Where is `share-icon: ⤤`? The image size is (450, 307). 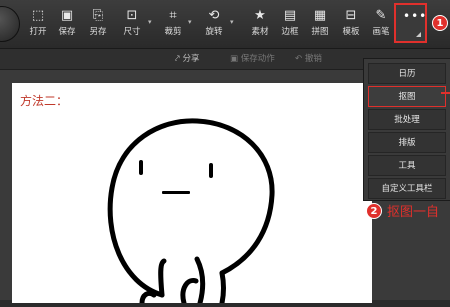
share-icon: ⤤ is located at coordinates (177, 59).